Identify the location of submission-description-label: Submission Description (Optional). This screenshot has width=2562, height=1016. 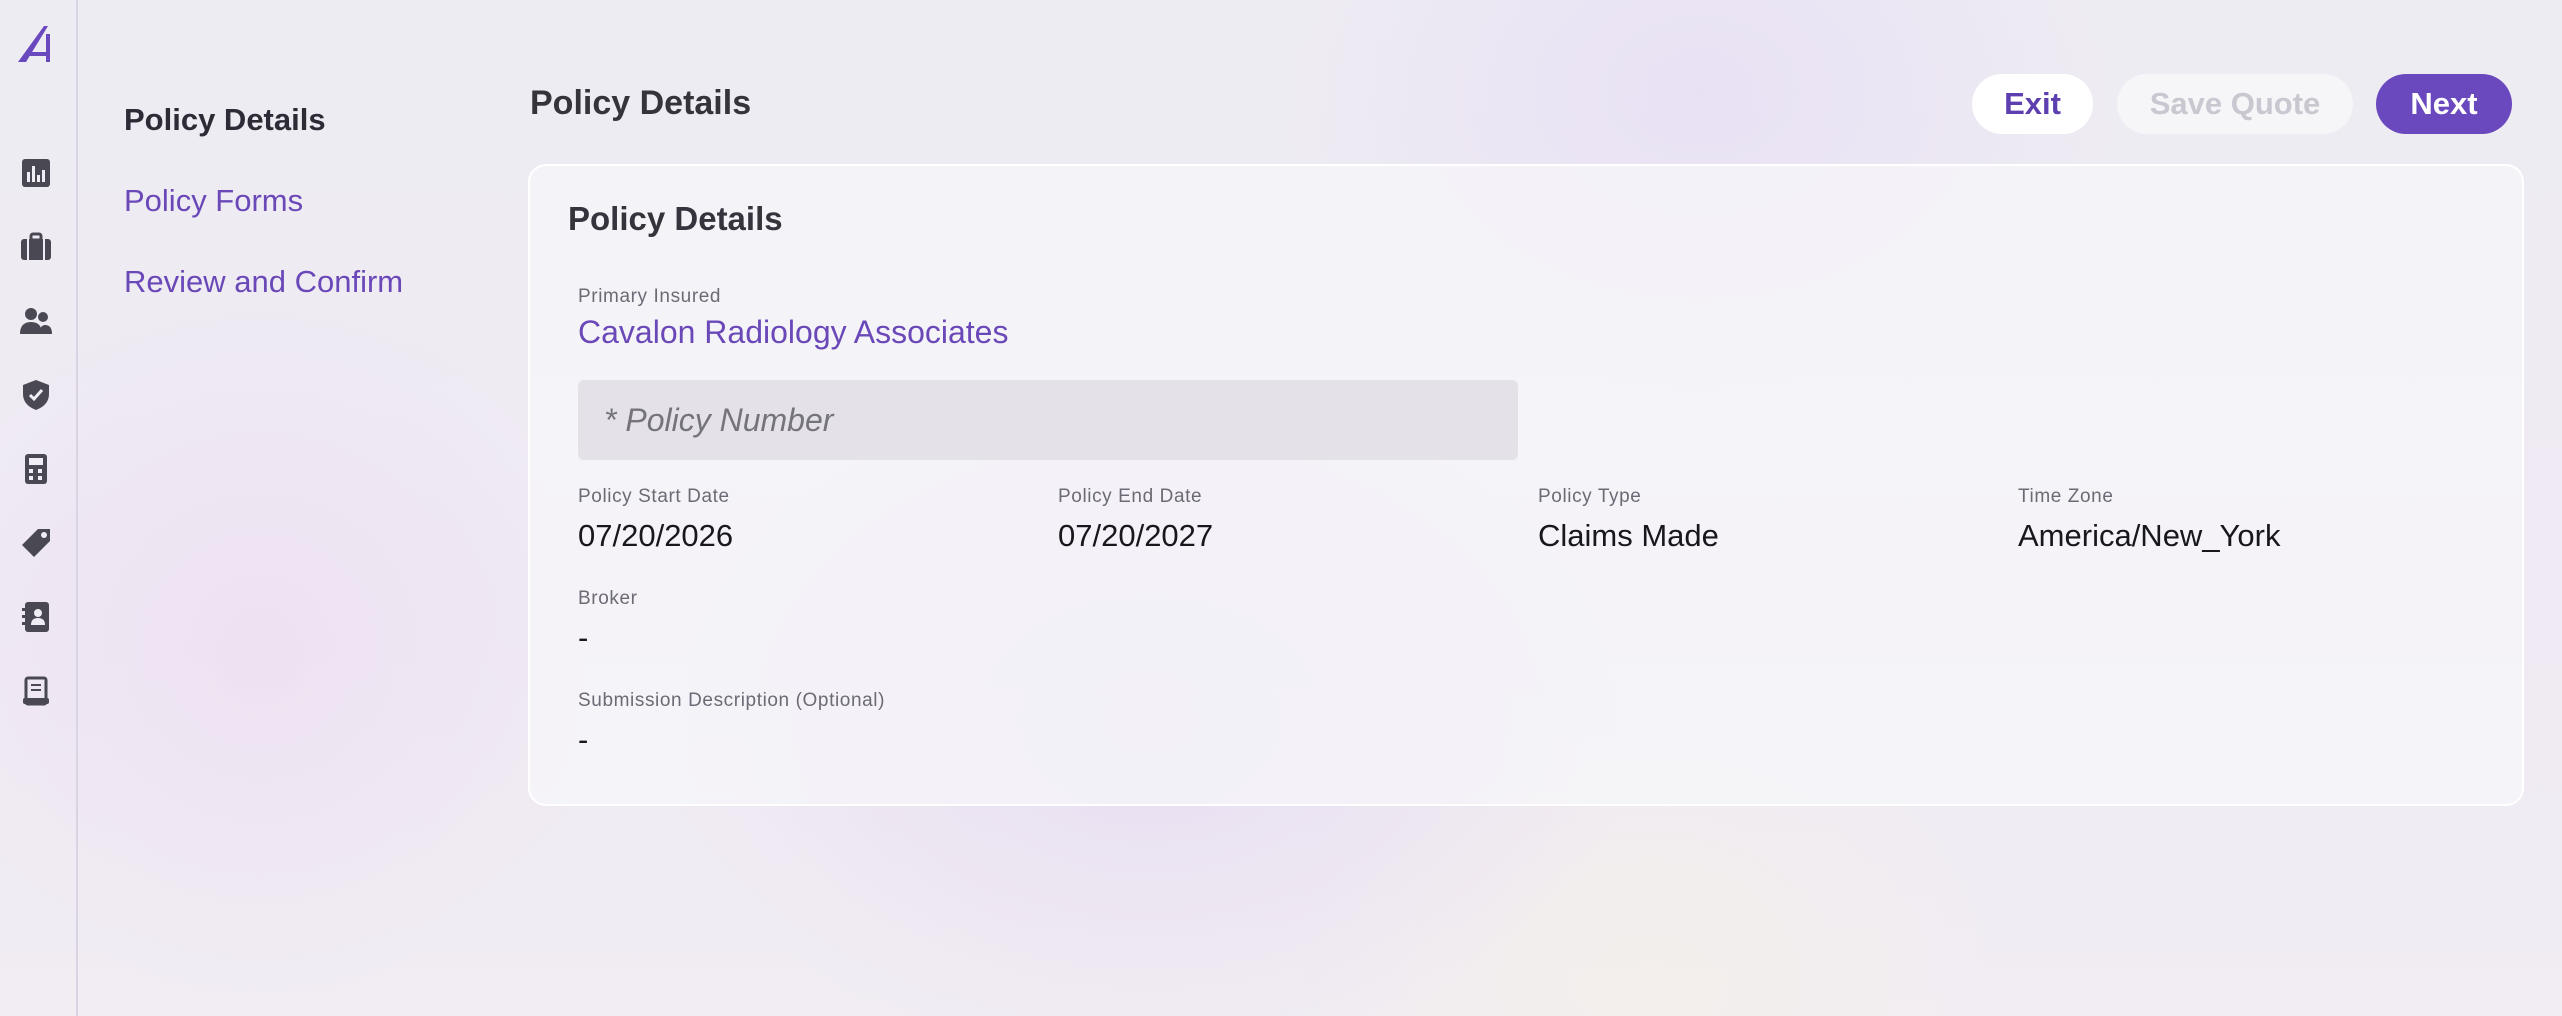
(732, 700).